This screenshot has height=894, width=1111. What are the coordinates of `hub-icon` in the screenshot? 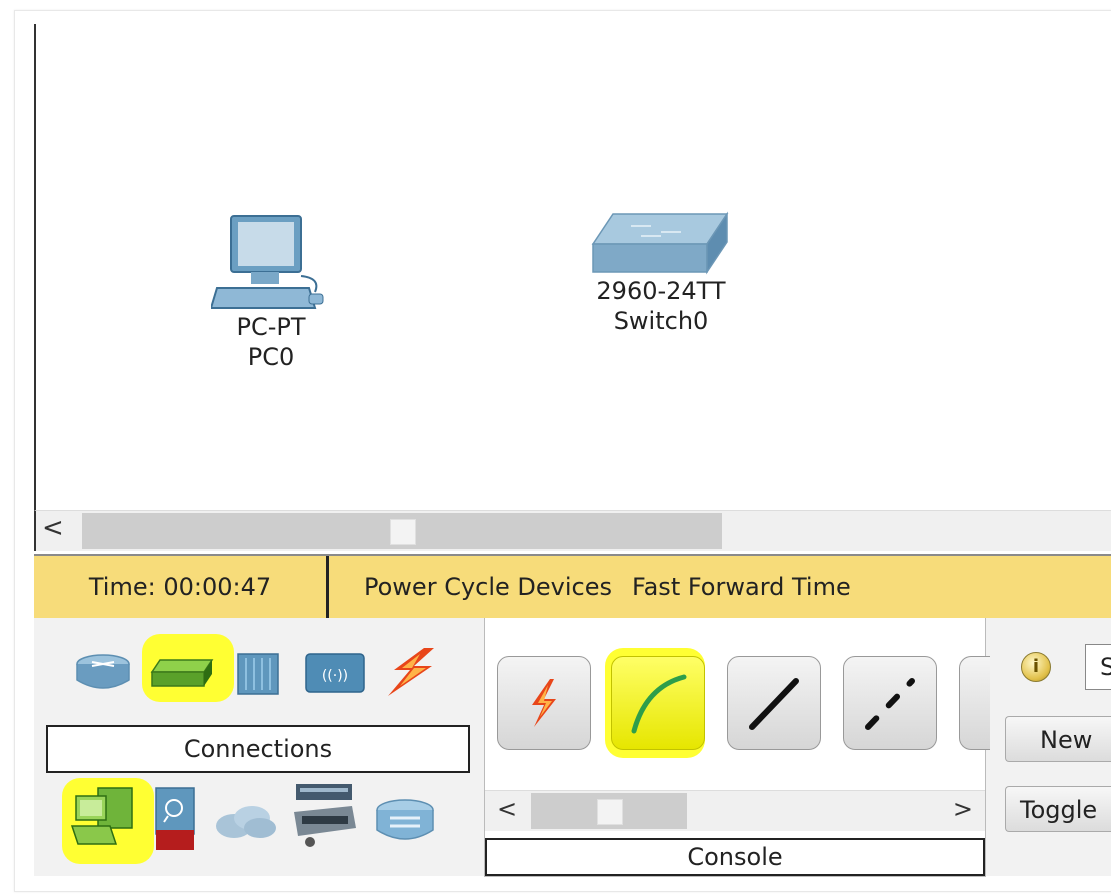 It's located at (259, 673).